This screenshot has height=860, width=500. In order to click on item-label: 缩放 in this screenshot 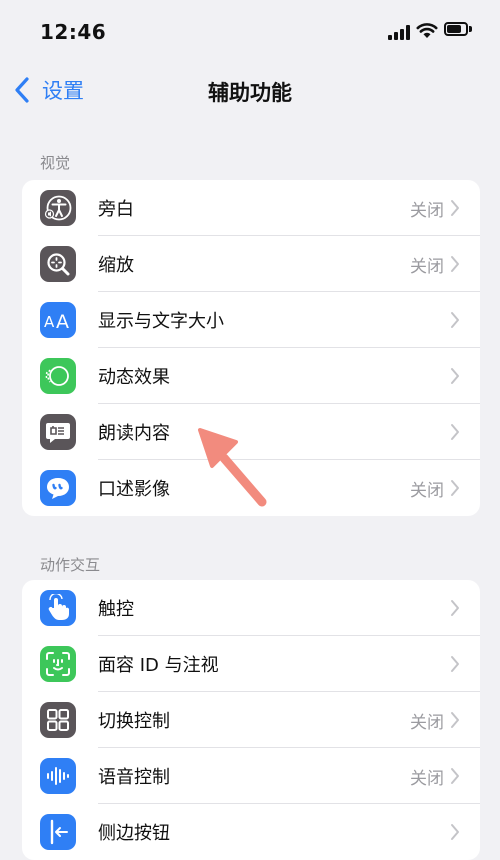, I will do `click(116, 265)`.